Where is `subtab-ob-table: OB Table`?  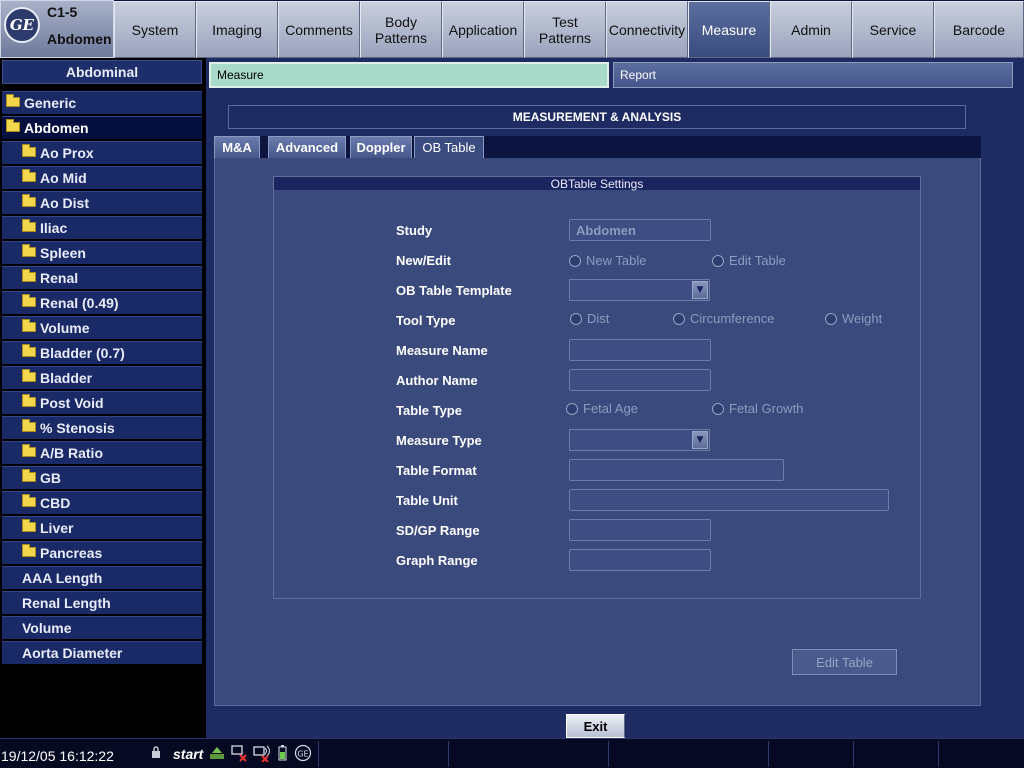 subtab-ob-table: OB Table is located at coordinates (449, 147).